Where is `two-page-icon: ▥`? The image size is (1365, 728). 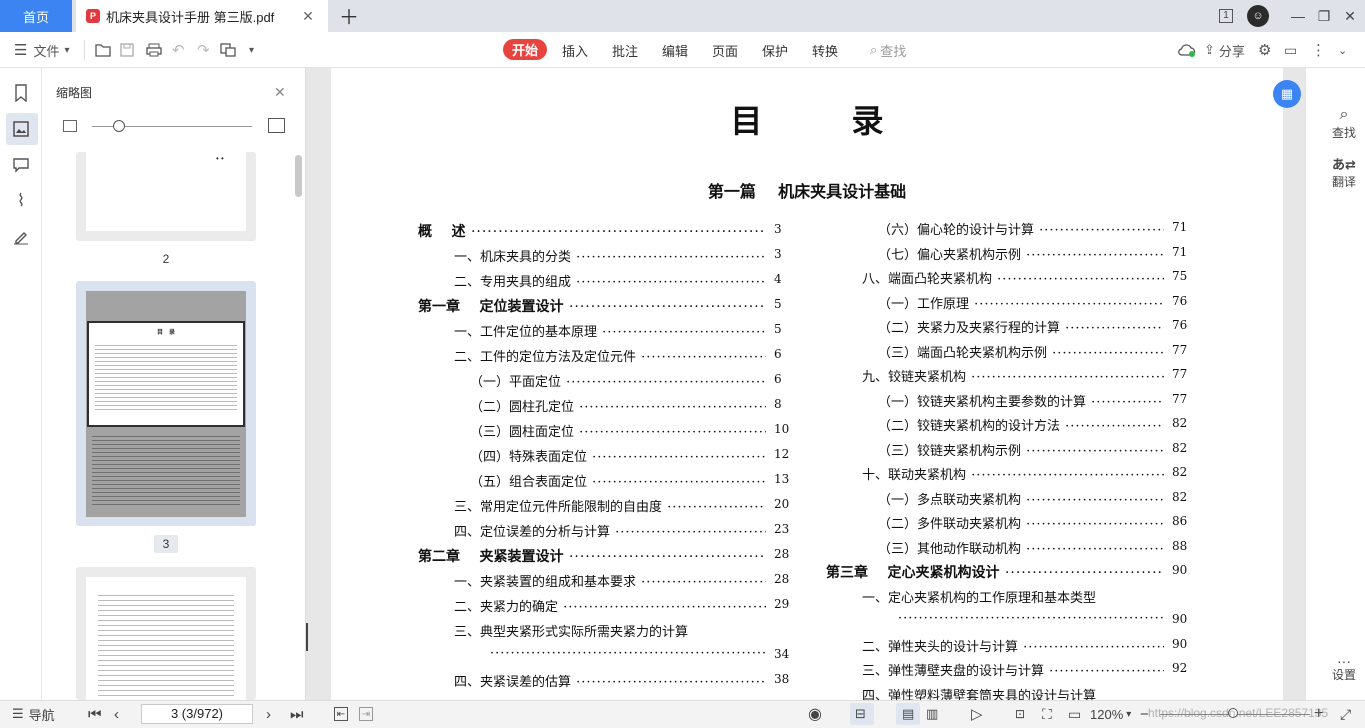
two-page-icon: ▥ is located at coordinates (932, 714).